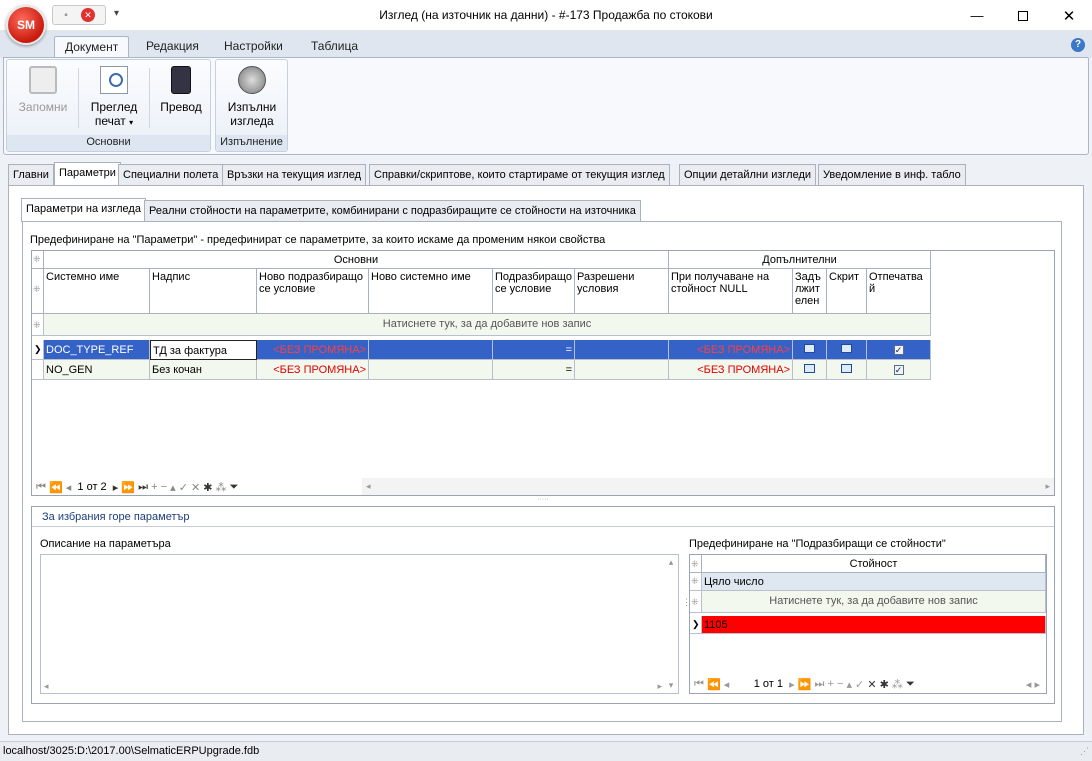 This screenshot has width=1092, height=761. I want to click on ribbon-tab-document: Документ, so click(92, 47).